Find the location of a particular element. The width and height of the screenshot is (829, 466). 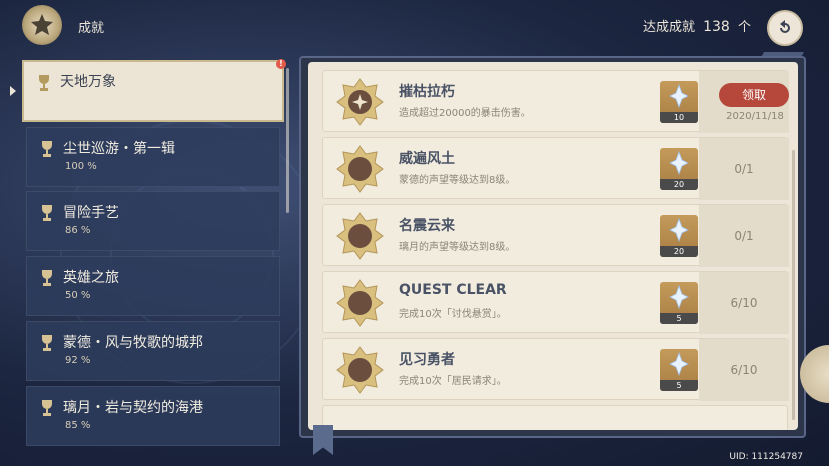

reward-count: 10 is located at coordinates (679, 117).